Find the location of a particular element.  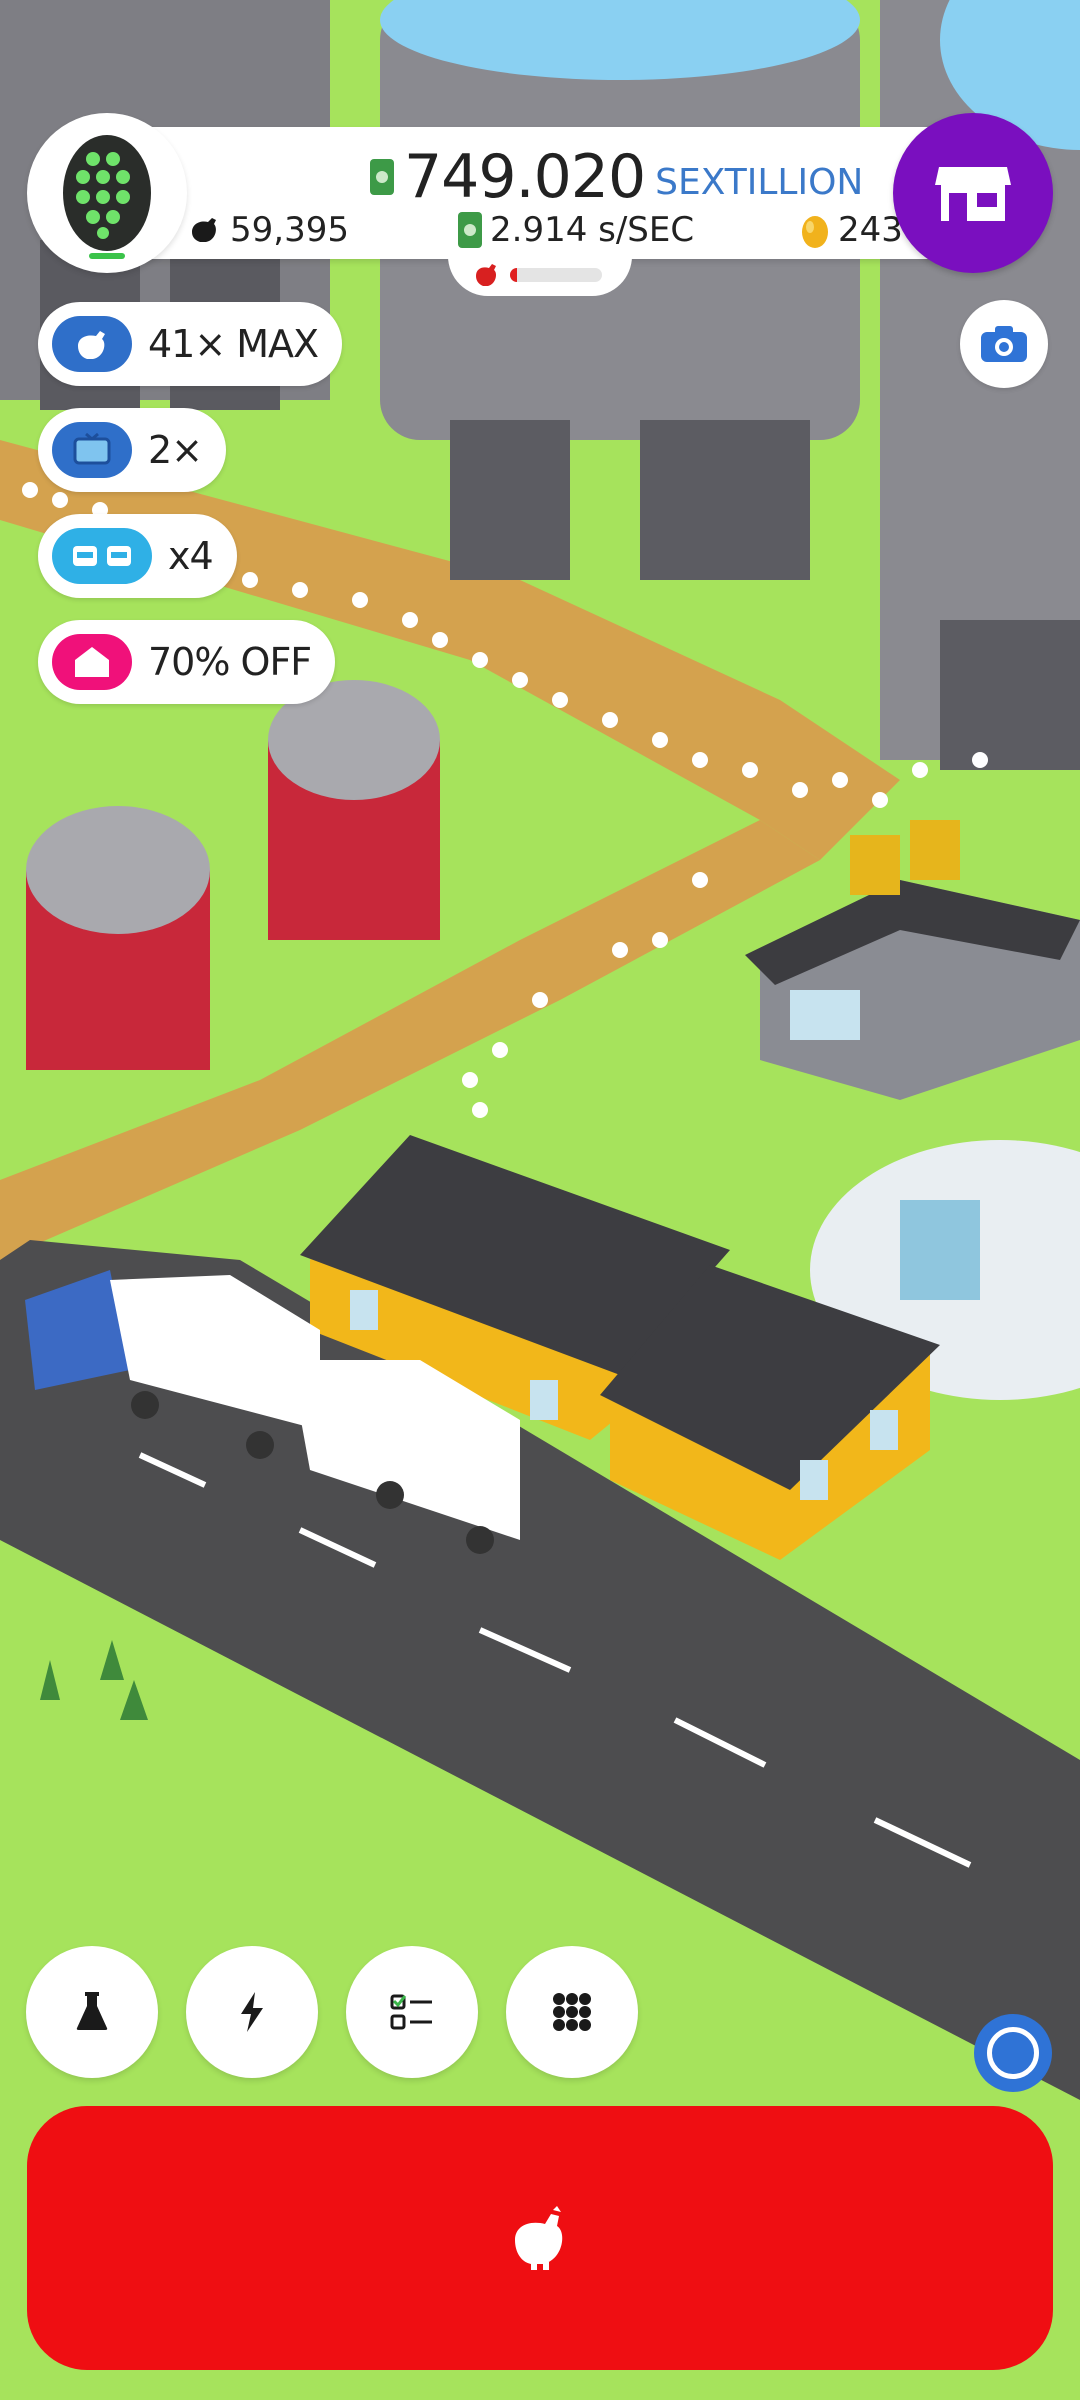

menu-button is located at coordinates (572, 2012).